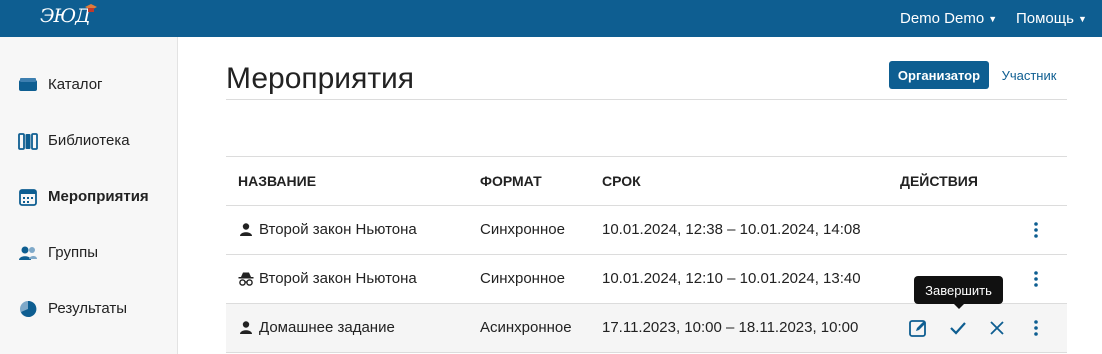 The width and height of the screenshot is (1102, 354). What do you see at coordinates (646, 181) in the screenshot?
I see `table-header: НАЗВАНИЕ ФОРМАТ СРОК ДЕЙСТВИЯ` at bounding box center [646, 181].